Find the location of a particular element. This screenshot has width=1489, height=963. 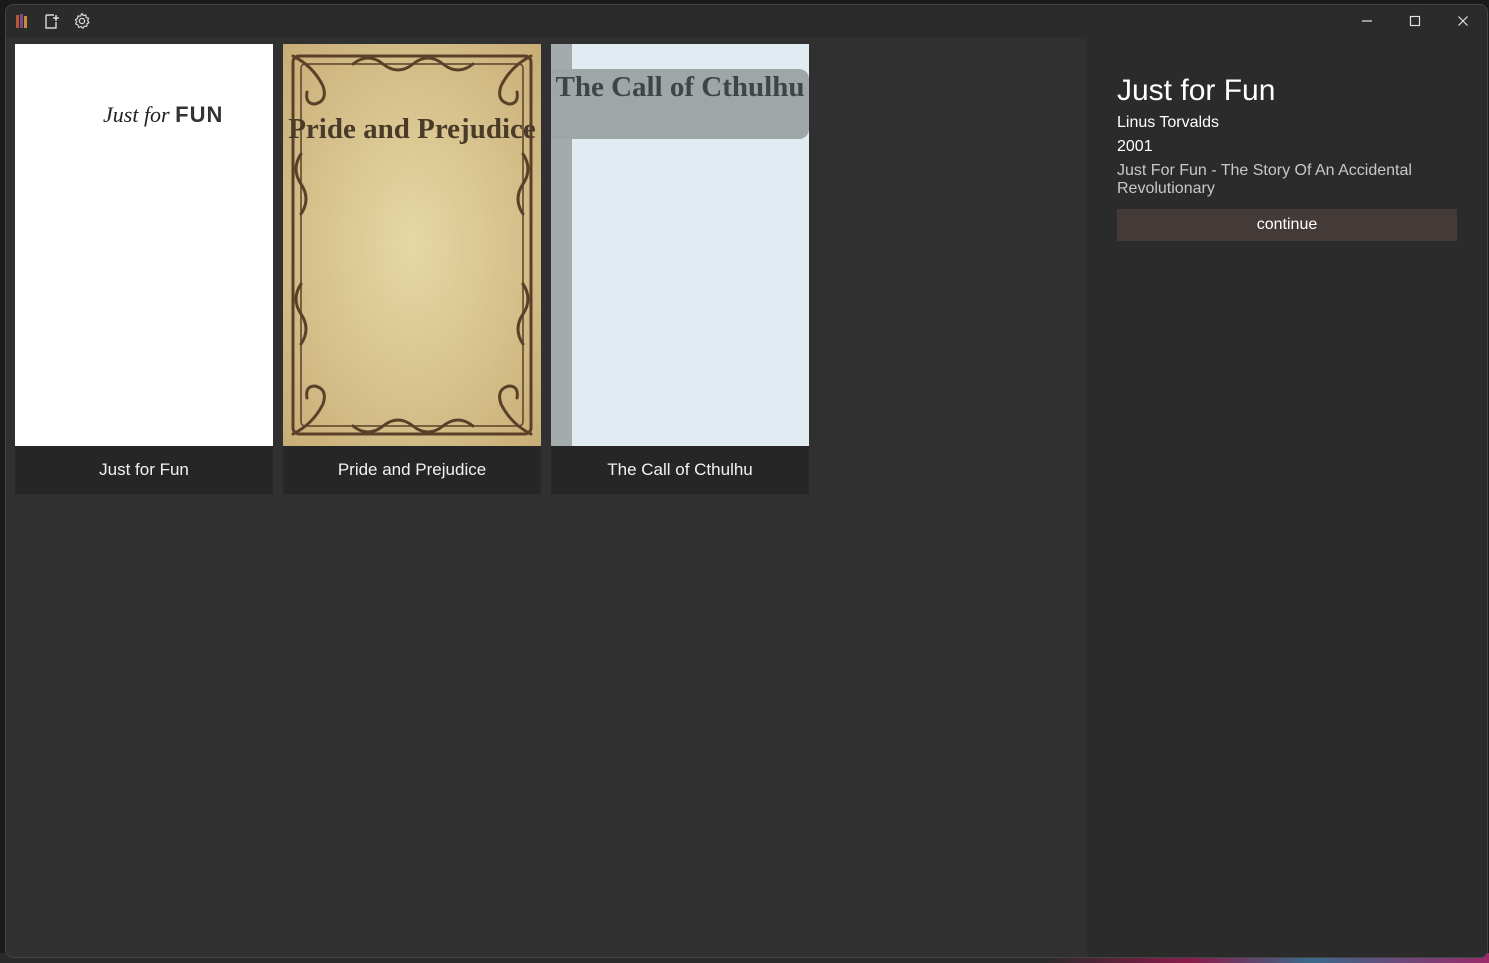

cover-title: The Call of Cthulhu is located at coordinates (680, 87).